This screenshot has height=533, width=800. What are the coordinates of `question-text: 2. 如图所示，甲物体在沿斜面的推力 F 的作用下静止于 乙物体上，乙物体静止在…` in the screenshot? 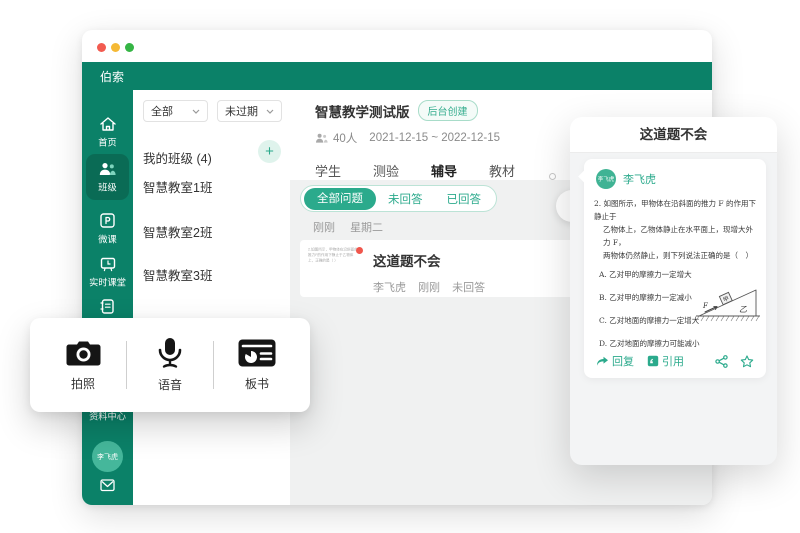 It's located at (675, 227).